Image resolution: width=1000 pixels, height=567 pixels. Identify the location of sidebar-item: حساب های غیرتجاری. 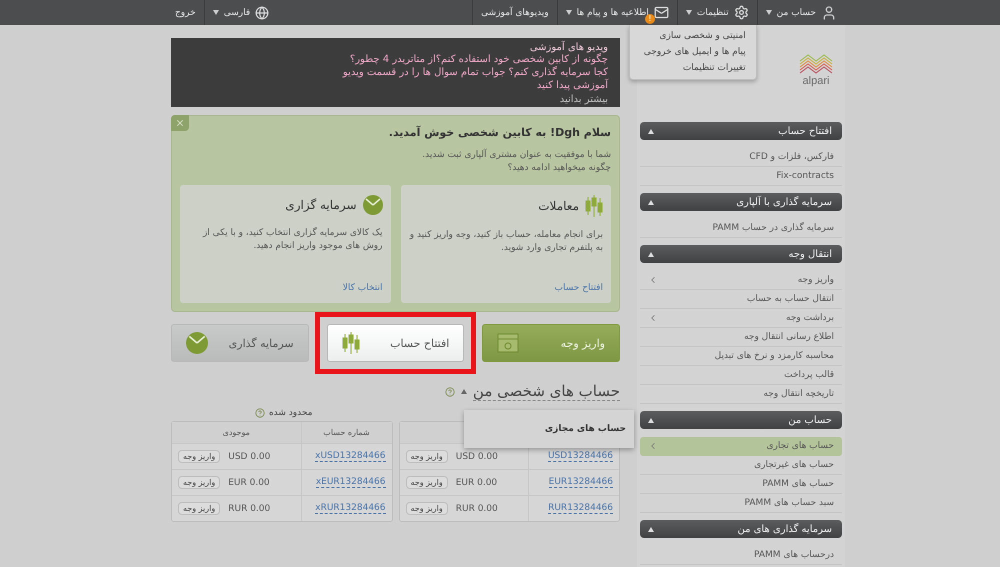
(741, 465).